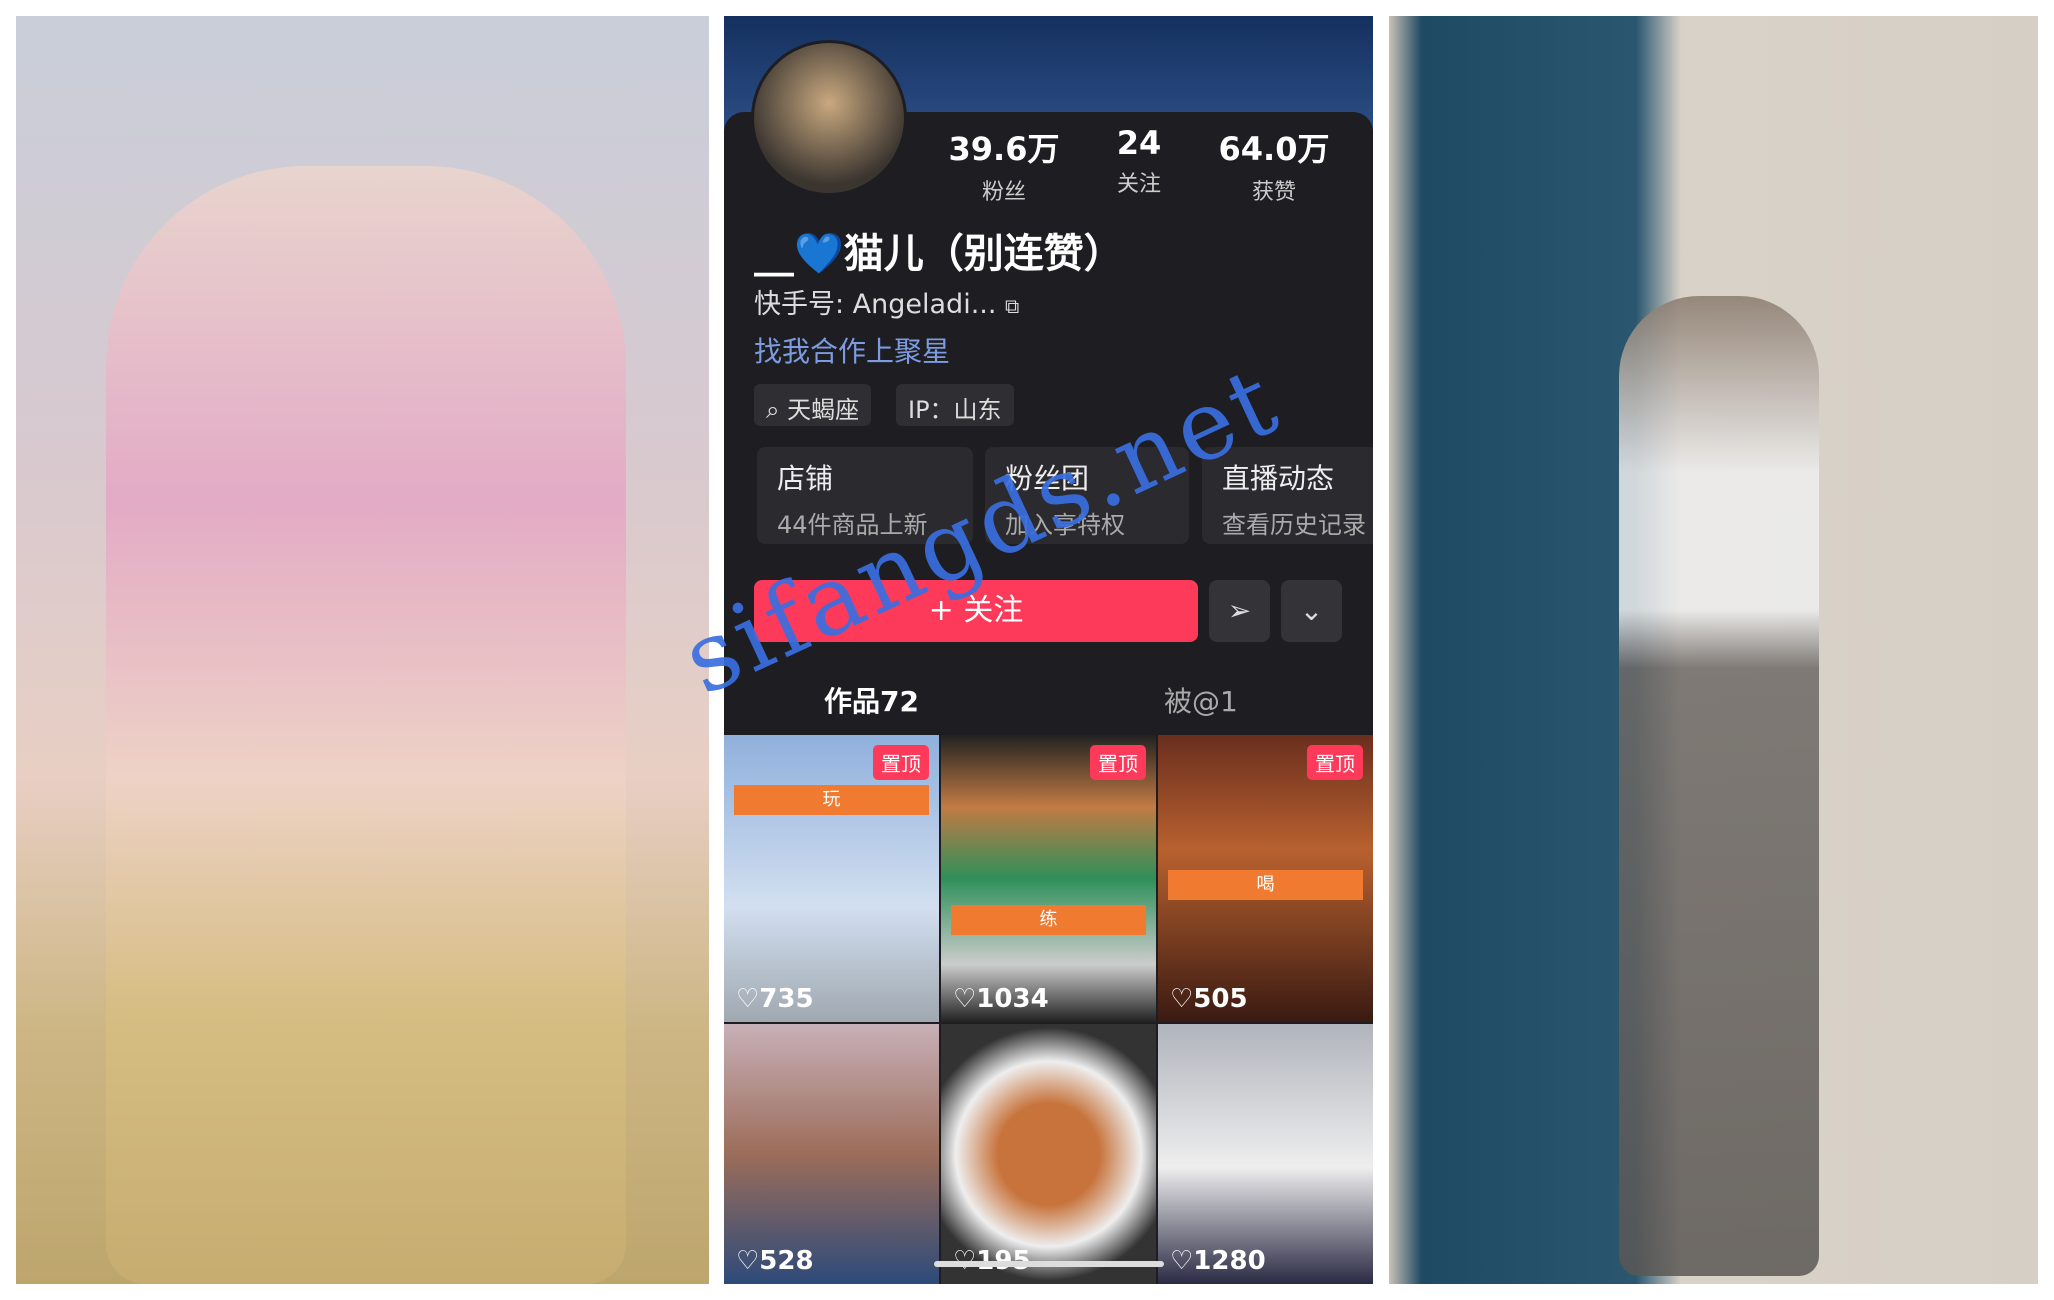  I want to click on like-count: ♡1034, so click(1001, 999).